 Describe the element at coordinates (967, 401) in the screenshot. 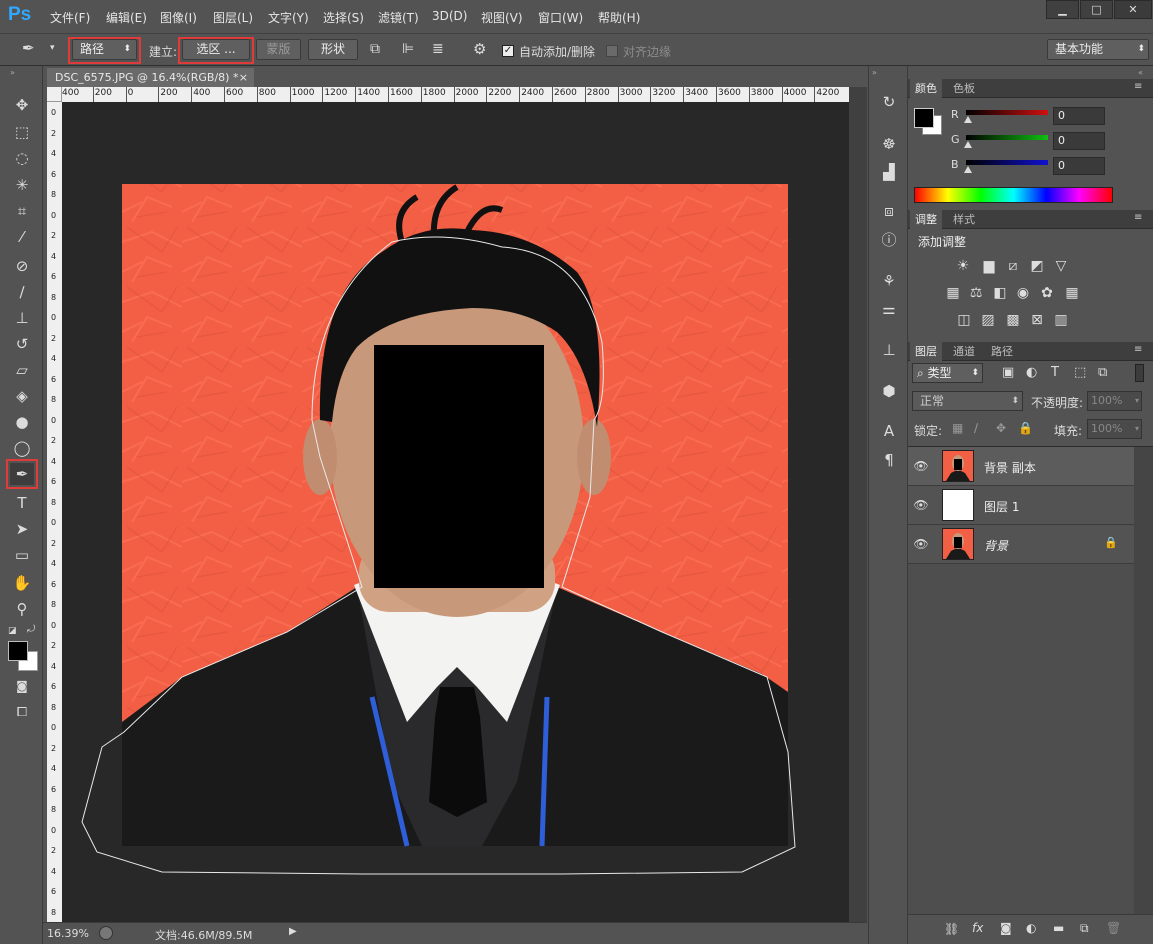

I see `blend-mode-select: 正常 ⬍` at that location.